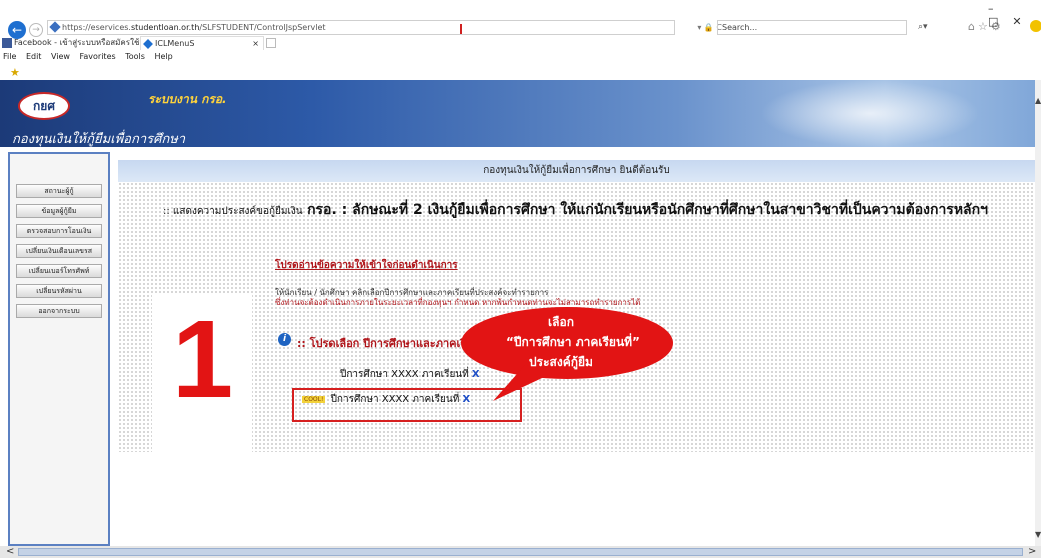 The image size is (1041, 558). What do you see at coordinates (10, 551) in the screenshot?
I see `scroll-left-icon: <` at bounding box center [10, 551].